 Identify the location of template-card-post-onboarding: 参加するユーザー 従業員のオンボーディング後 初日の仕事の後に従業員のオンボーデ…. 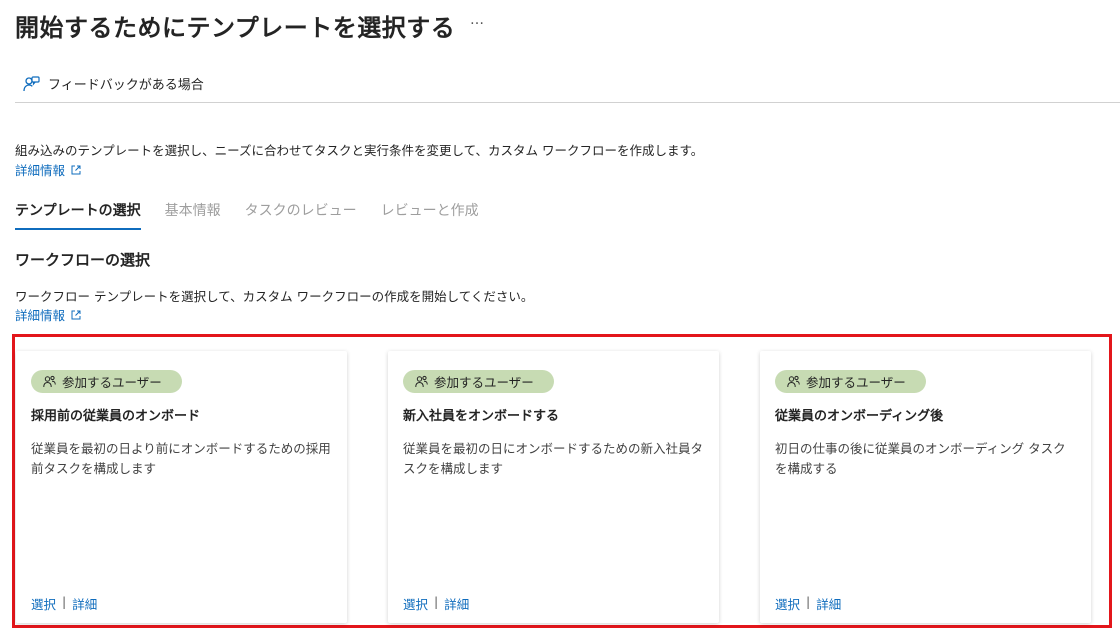
(925, 487).